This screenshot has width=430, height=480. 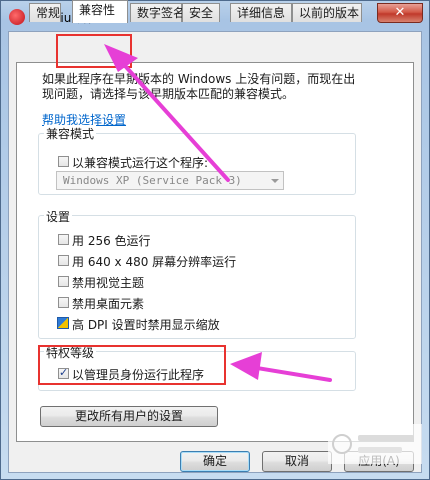 What do you see at coordinates (154, 262) in the screenshot?
I see `label-640x480: 用 640 x 480 屏幕分辨率运行` at bounding box center [154, 262].